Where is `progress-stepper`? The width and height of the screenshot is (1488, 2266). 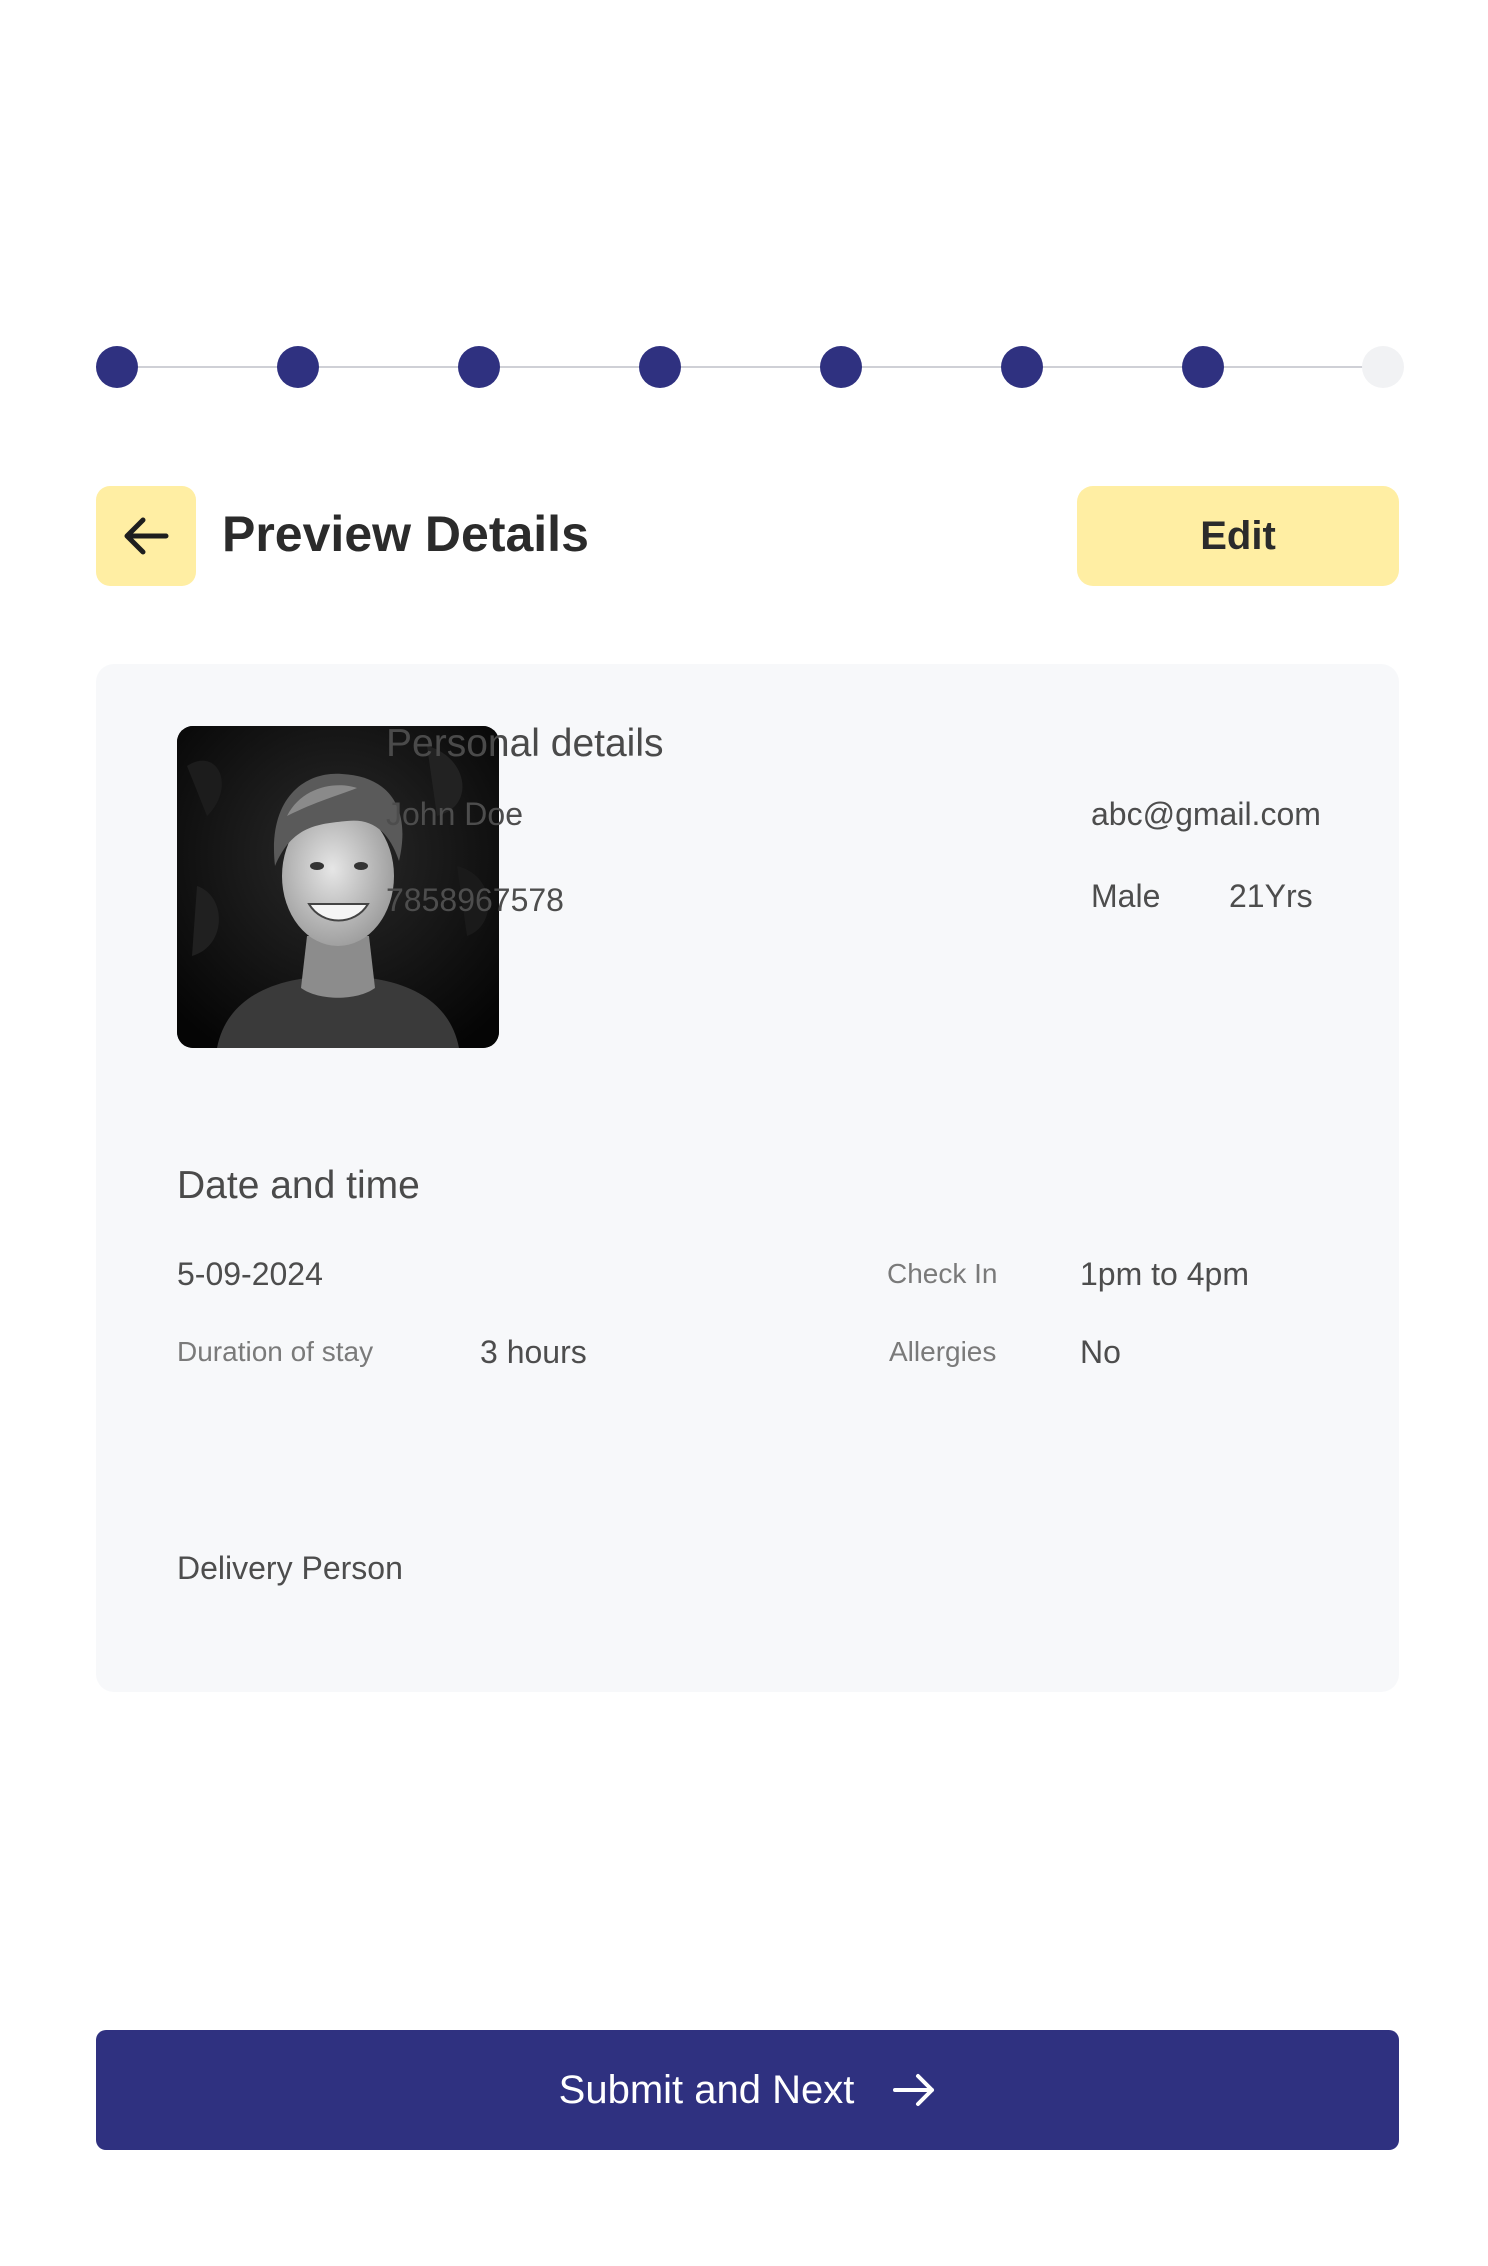
progress-stepper is located at coordinates (750, 367).